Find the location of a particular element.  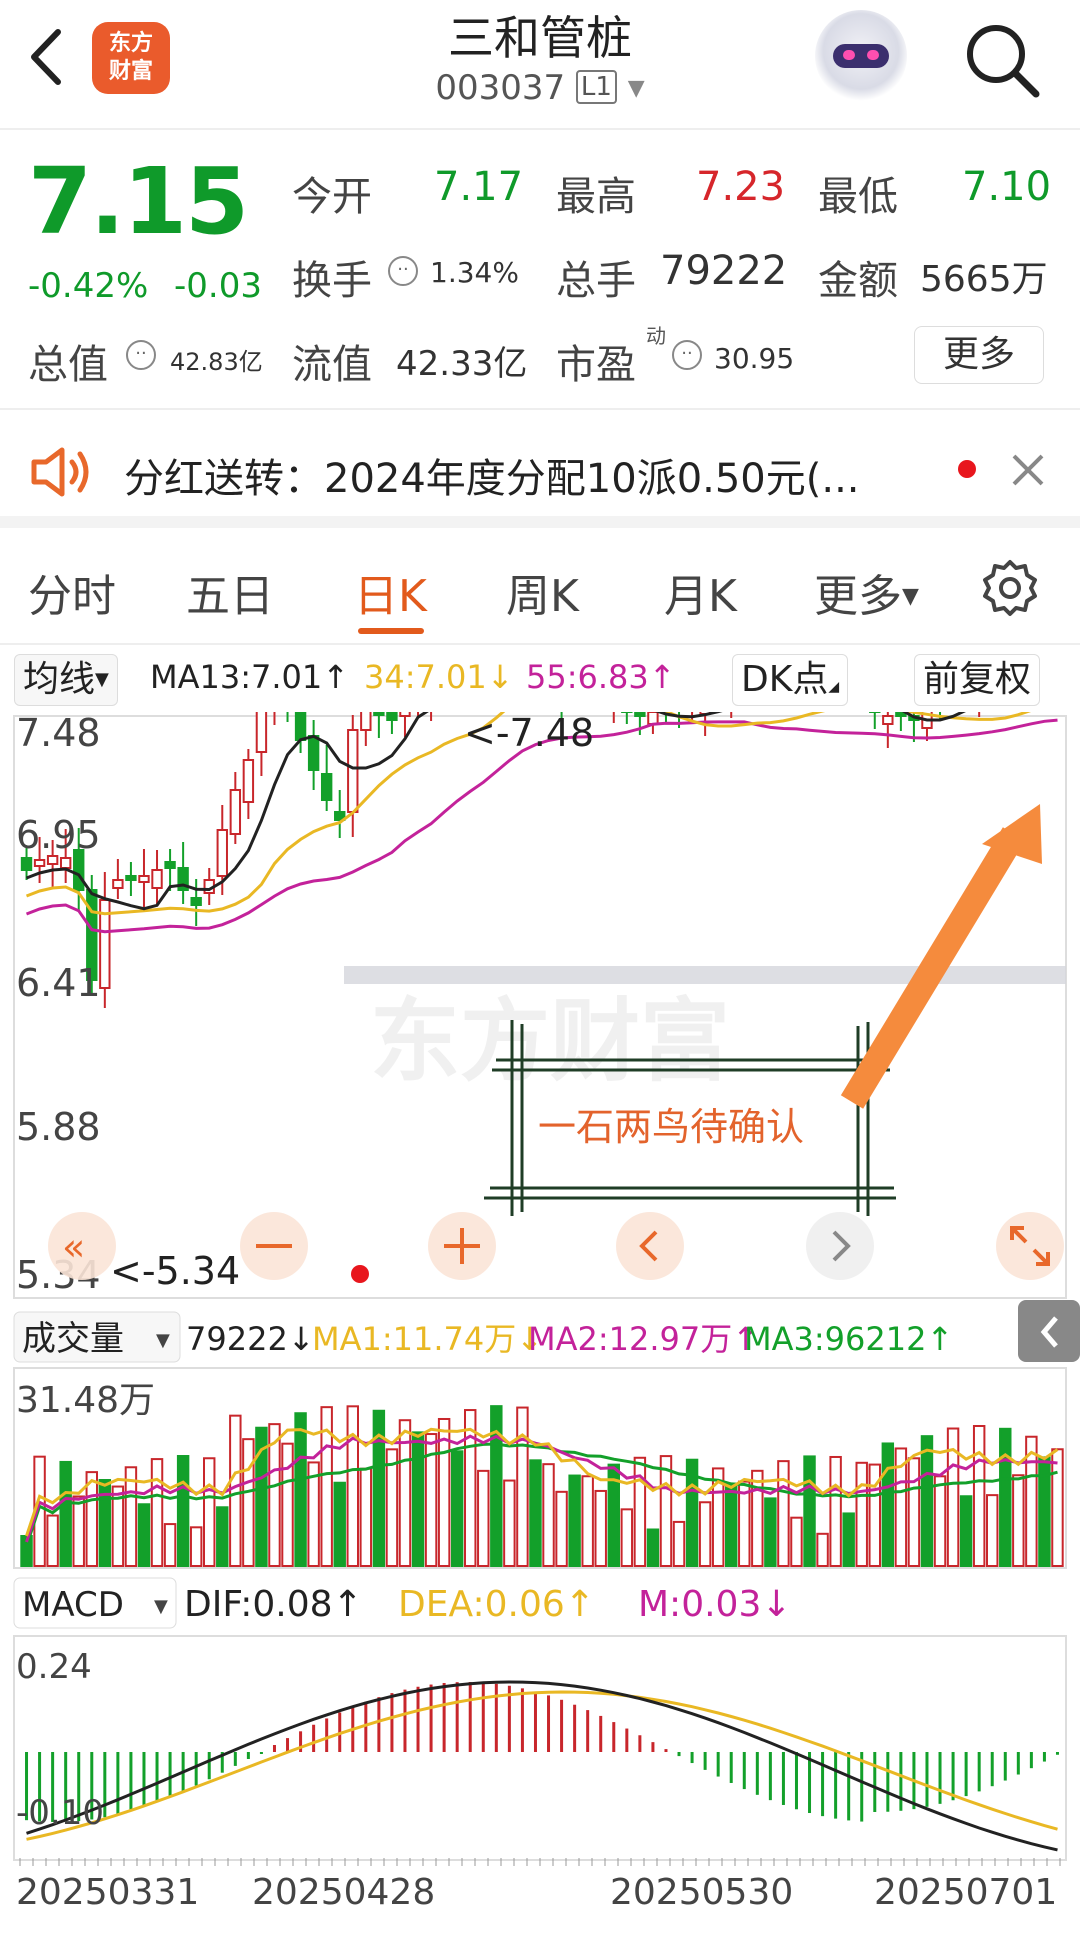

volume-indicator-label: 成交量 is located at coordinates (73, 1339).